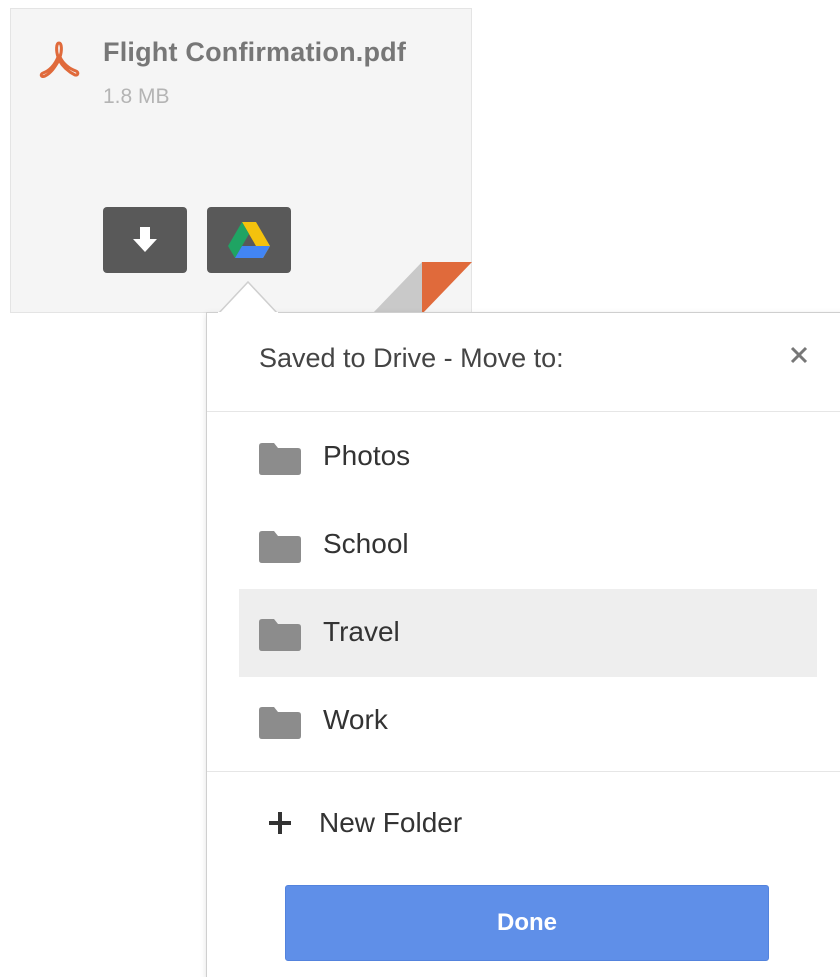 The image size is (840, 977). I want to click on file-name: Flight Confirmation.pdf, so click(255, 52).